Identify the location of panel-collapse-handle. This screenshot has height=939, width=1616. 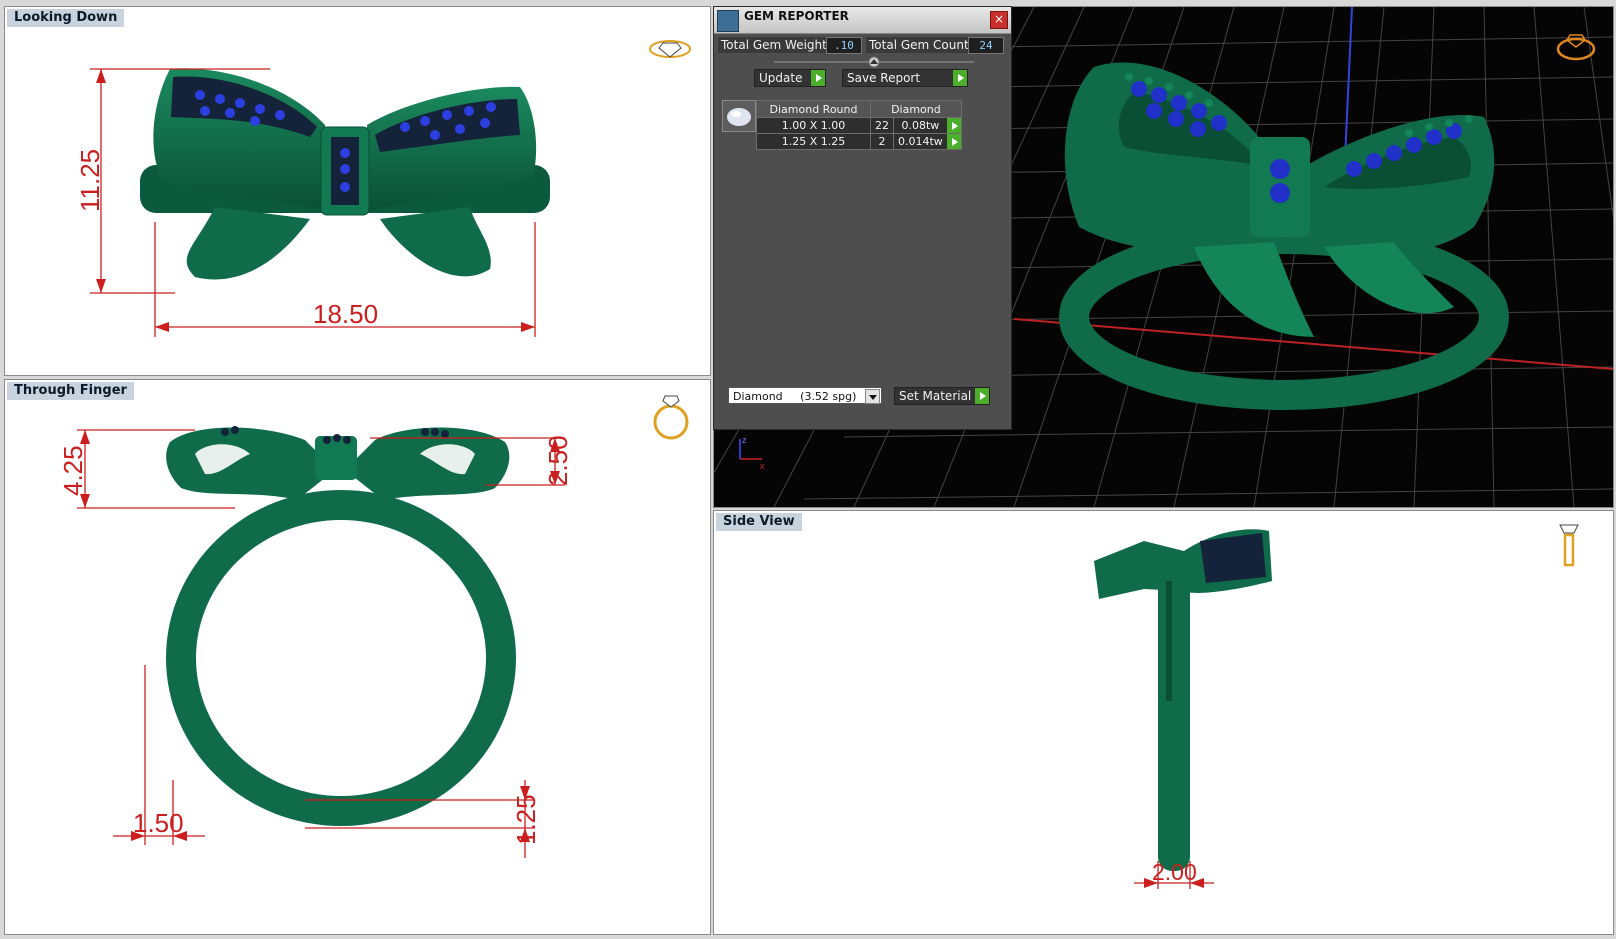
(874, 62).